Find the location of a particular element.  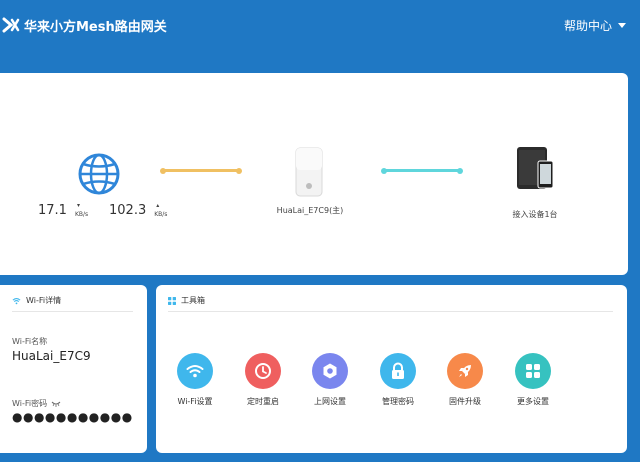

eye-closed-icon is located at coordinates (56, 404).